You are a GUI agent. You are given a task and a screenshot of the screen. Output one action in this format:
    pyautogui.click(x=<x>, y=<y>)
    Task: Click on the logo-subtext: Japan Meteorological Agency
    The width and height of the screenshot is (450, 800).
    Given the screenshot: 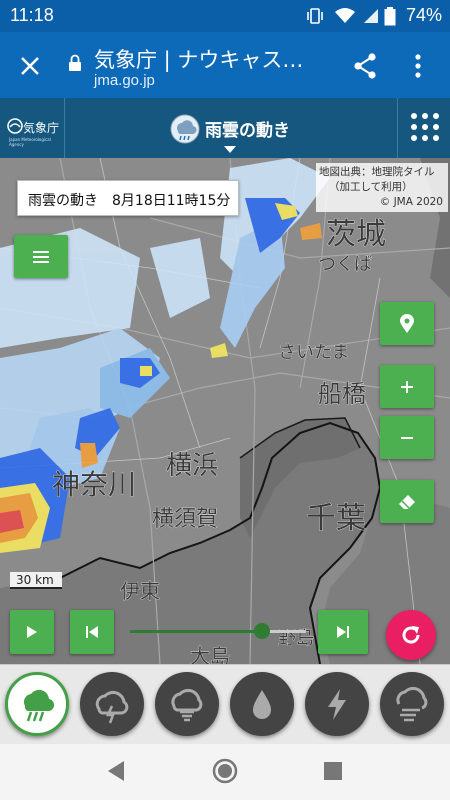 What is the action you would take?
    pyautogui.click(x=30, y=142)
    